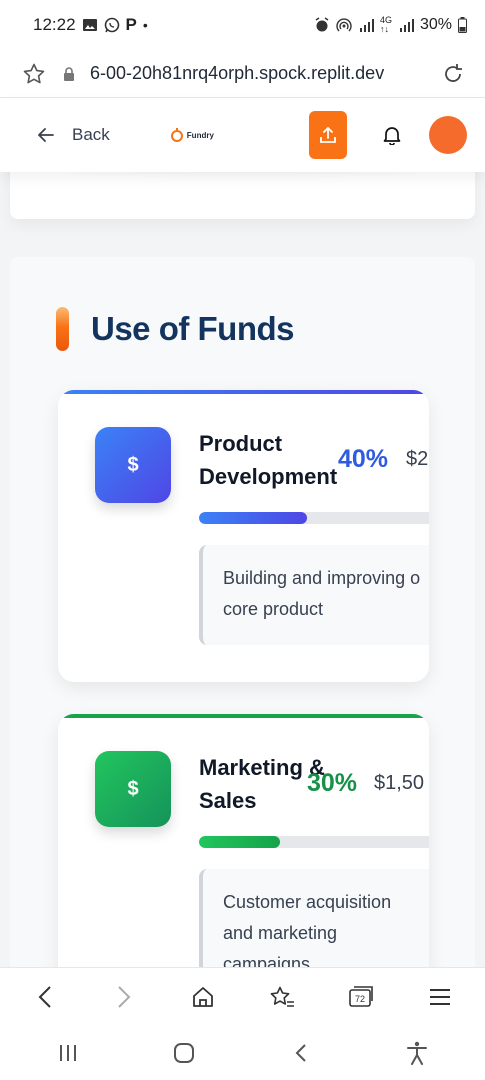  Describe the element at coordinates (322, 578) in the screenshot. I see `fund-description-line: Building and improving o` at that location.